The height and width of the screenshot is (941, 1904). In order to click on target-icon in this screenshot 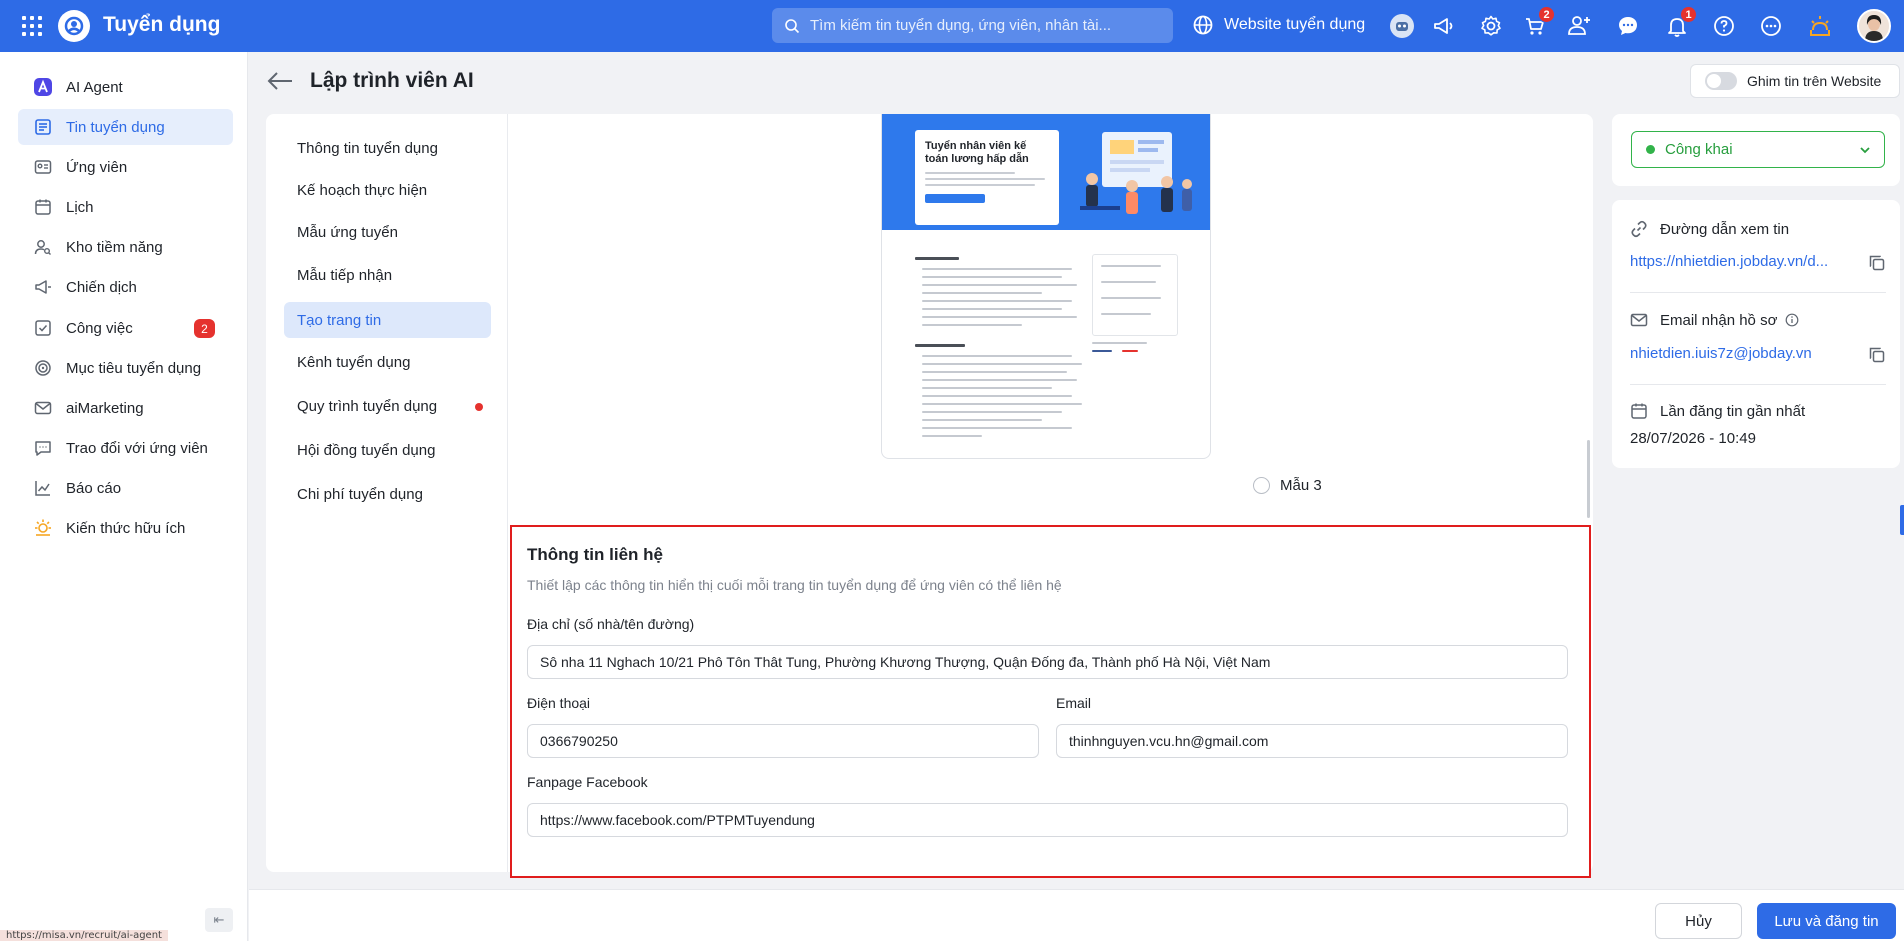, I will do `click(43, 368)`.